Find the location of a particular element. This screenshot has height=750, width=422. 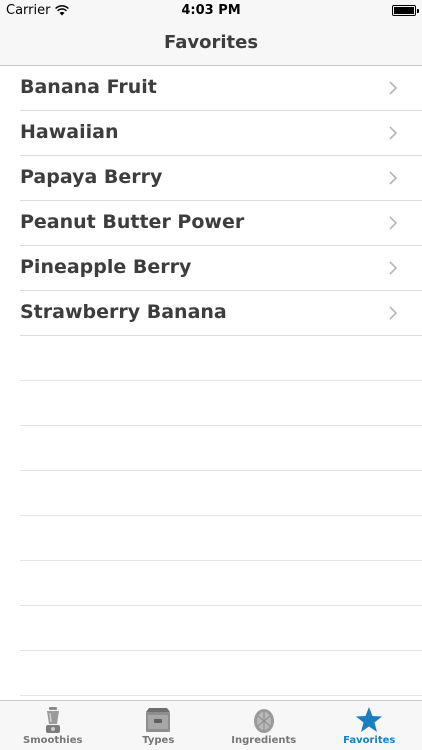

list-item-label: Papaya Berry is located at coordinates (91, 177).